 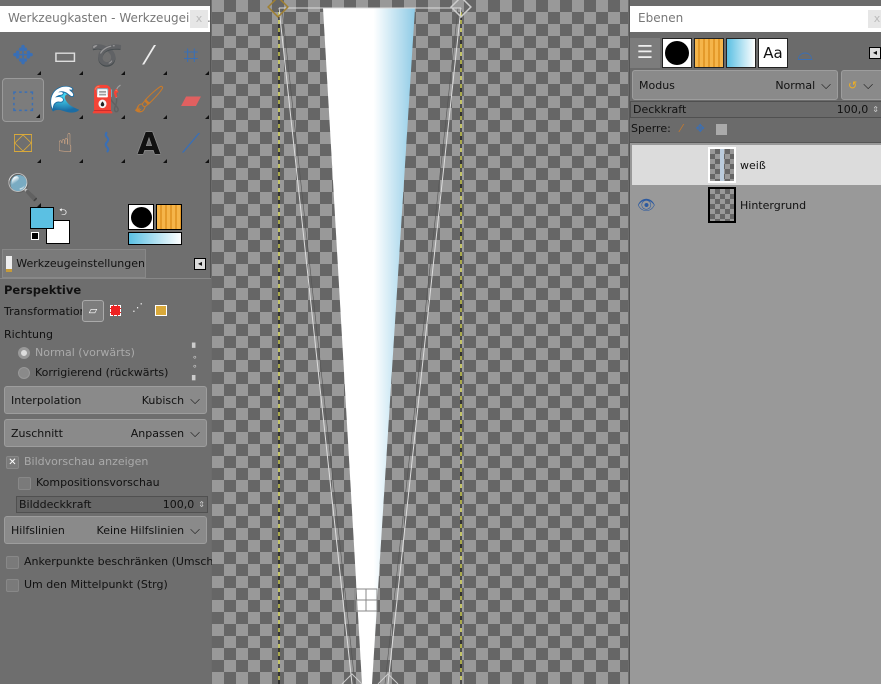 I want to click on image-opacity-label: Bilddeckkraft, so click(x=55, y=504).